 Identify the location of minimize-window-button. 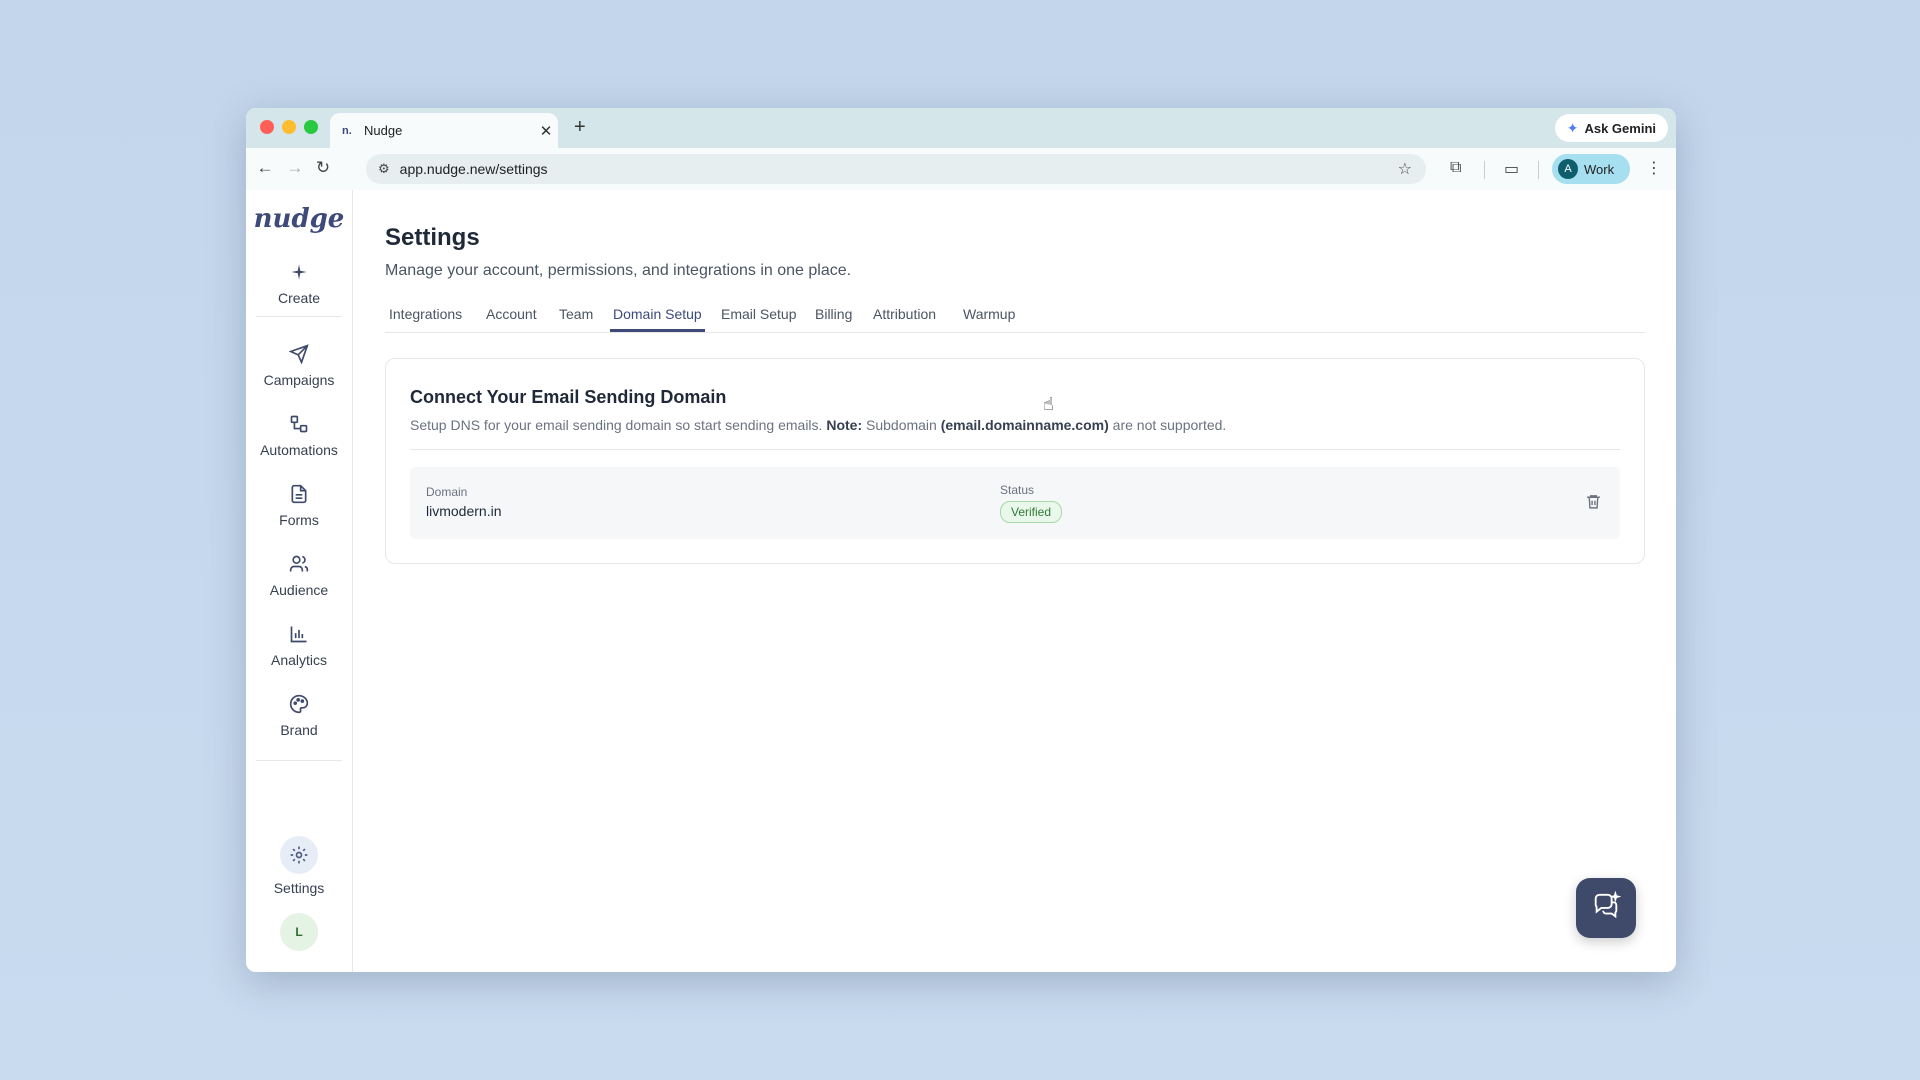
(289, 127).